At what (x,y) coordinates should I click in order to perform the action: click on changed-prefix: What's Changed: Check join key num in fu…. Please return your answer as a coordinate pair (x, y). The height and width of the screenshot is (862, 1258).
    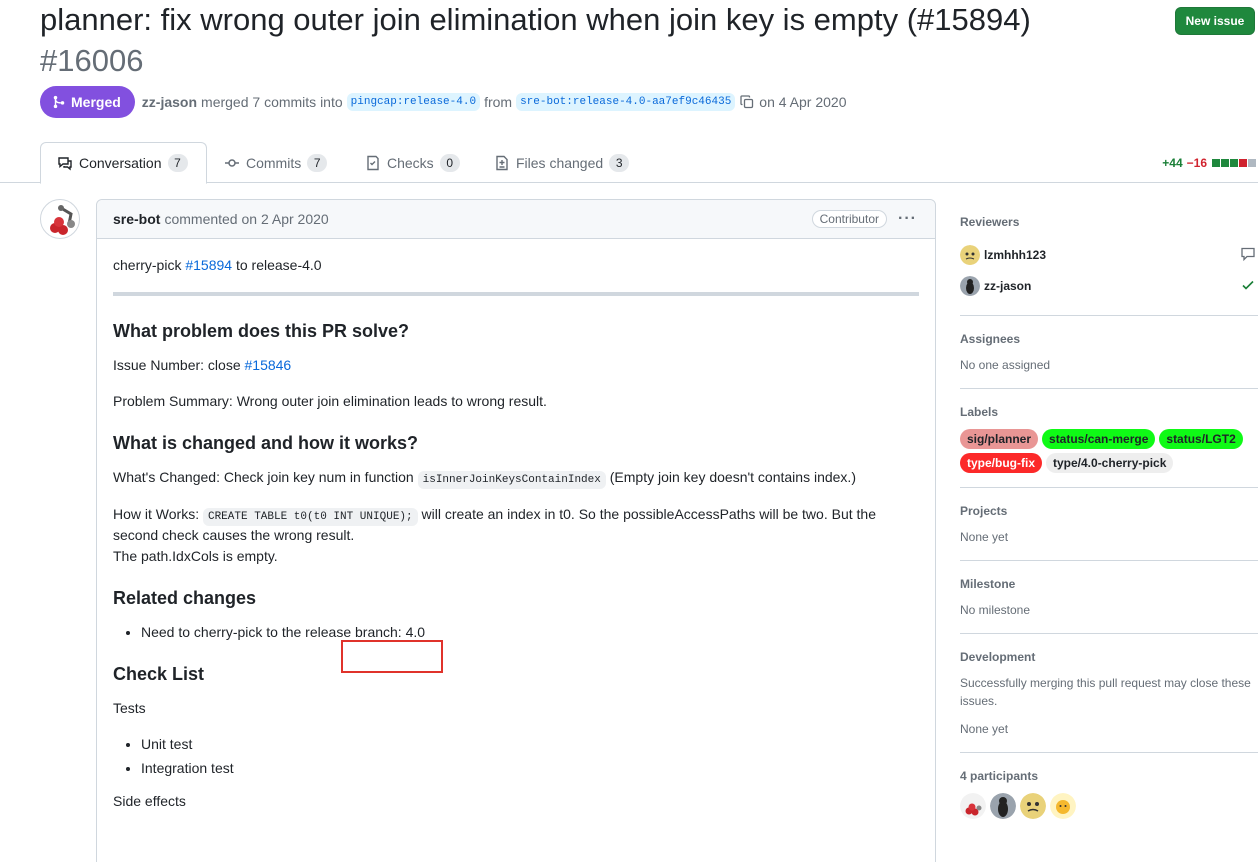
    Looking at the image, I should click on (263, 477).